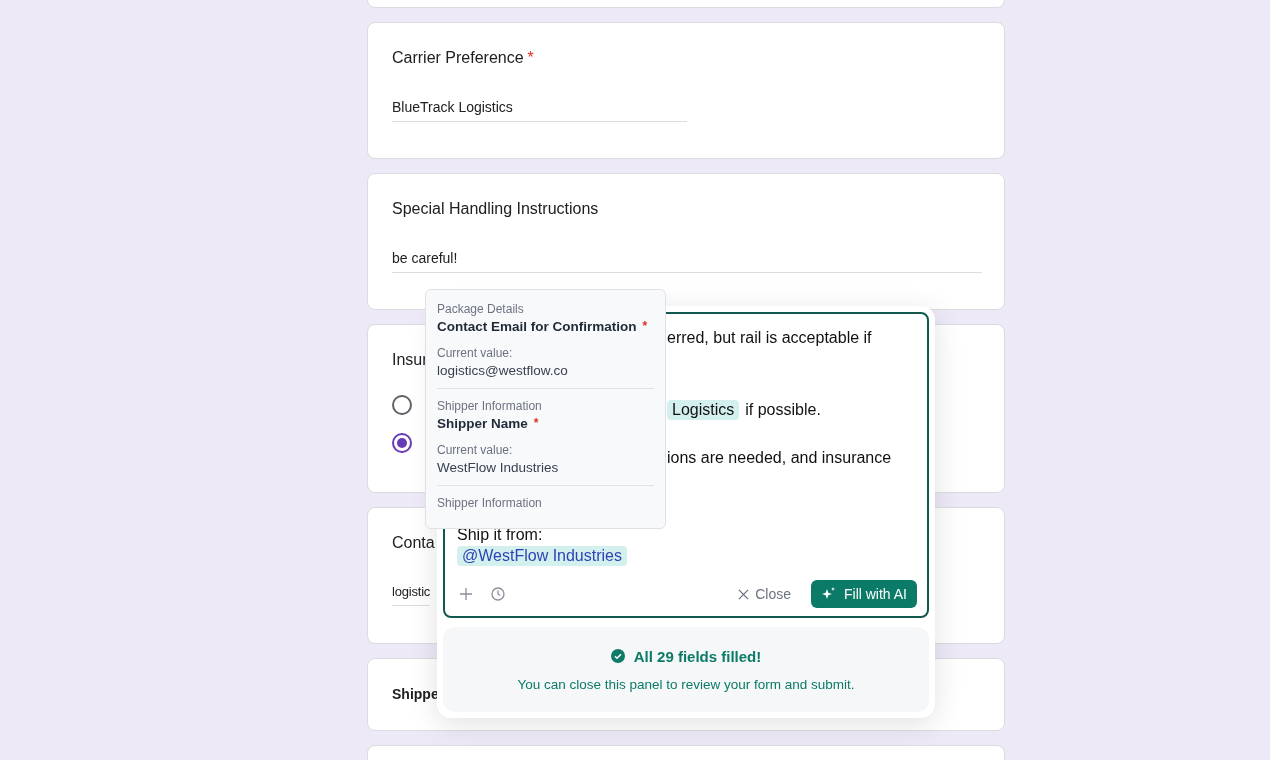 This screenshot has width=1270, height=760. I want to click on answer-field: logistic, so click(411, 595).